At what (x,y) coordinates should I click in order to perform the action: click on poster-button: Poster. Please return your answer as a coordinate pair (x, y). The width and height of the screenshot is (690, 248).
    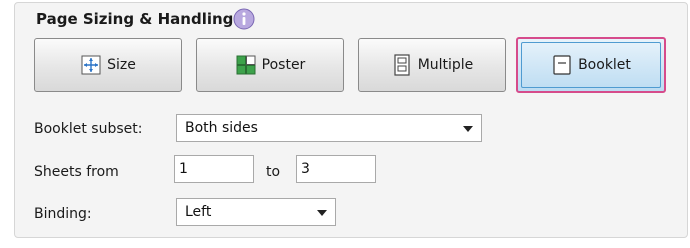
    Looking at the image, I should click on (270, 65).